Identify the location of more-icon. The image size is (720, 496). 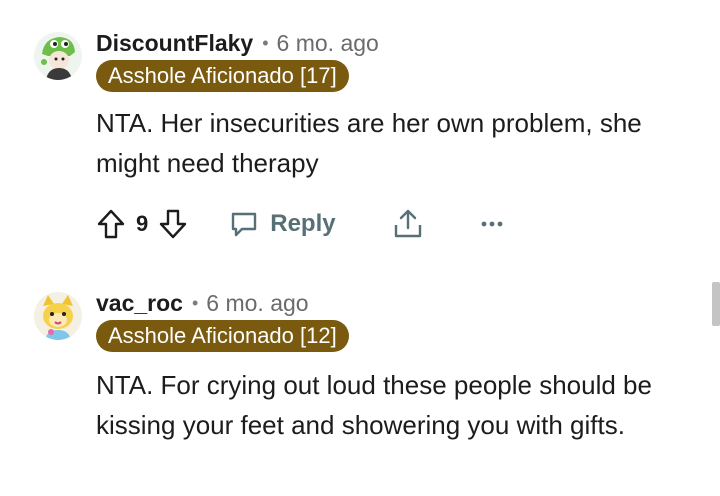
(492, 224).